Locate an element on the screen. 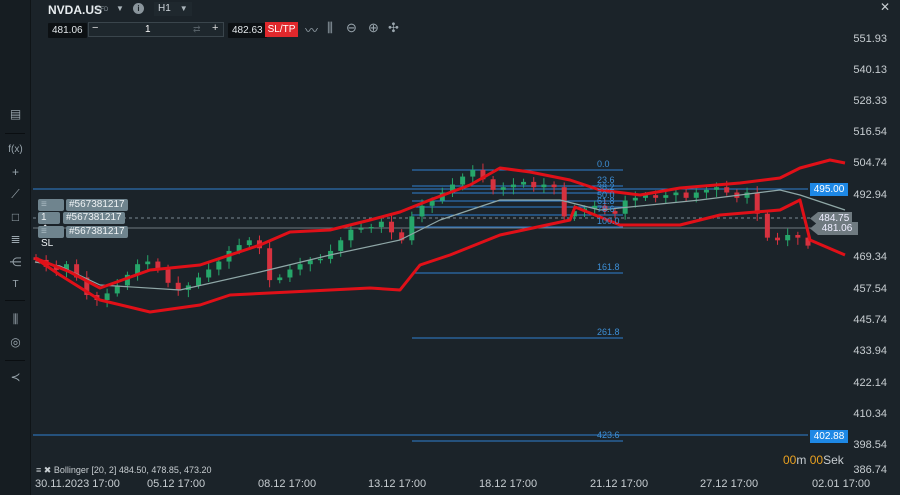  sl-price-tag: 402.88 is located at coordinates (829, 436).